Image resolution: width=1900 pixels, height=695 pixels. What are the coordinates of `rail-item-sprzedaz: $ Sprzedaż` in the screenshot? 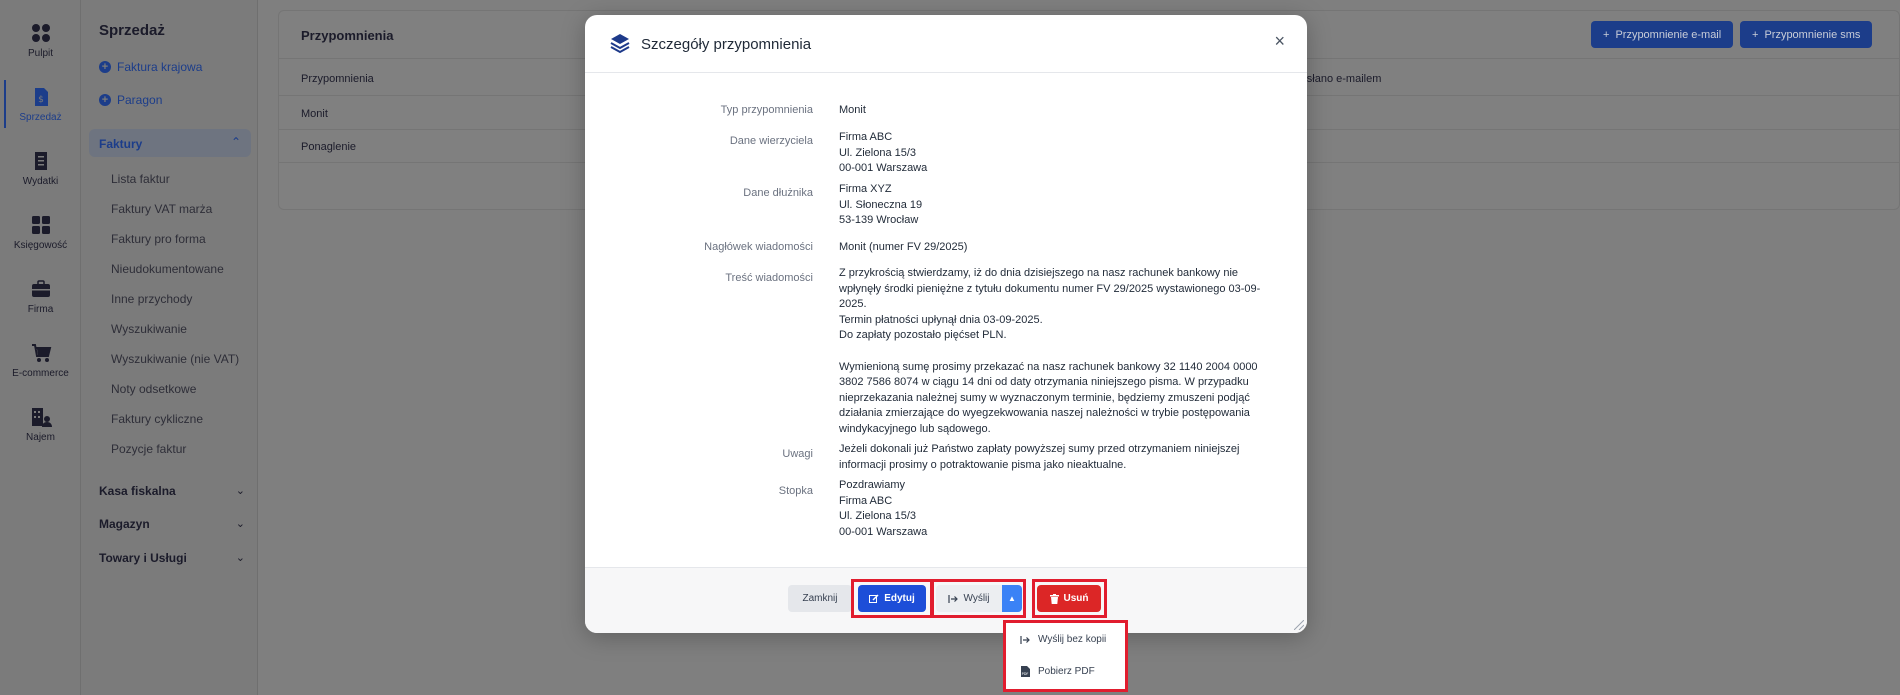 It's located at (40, 104).